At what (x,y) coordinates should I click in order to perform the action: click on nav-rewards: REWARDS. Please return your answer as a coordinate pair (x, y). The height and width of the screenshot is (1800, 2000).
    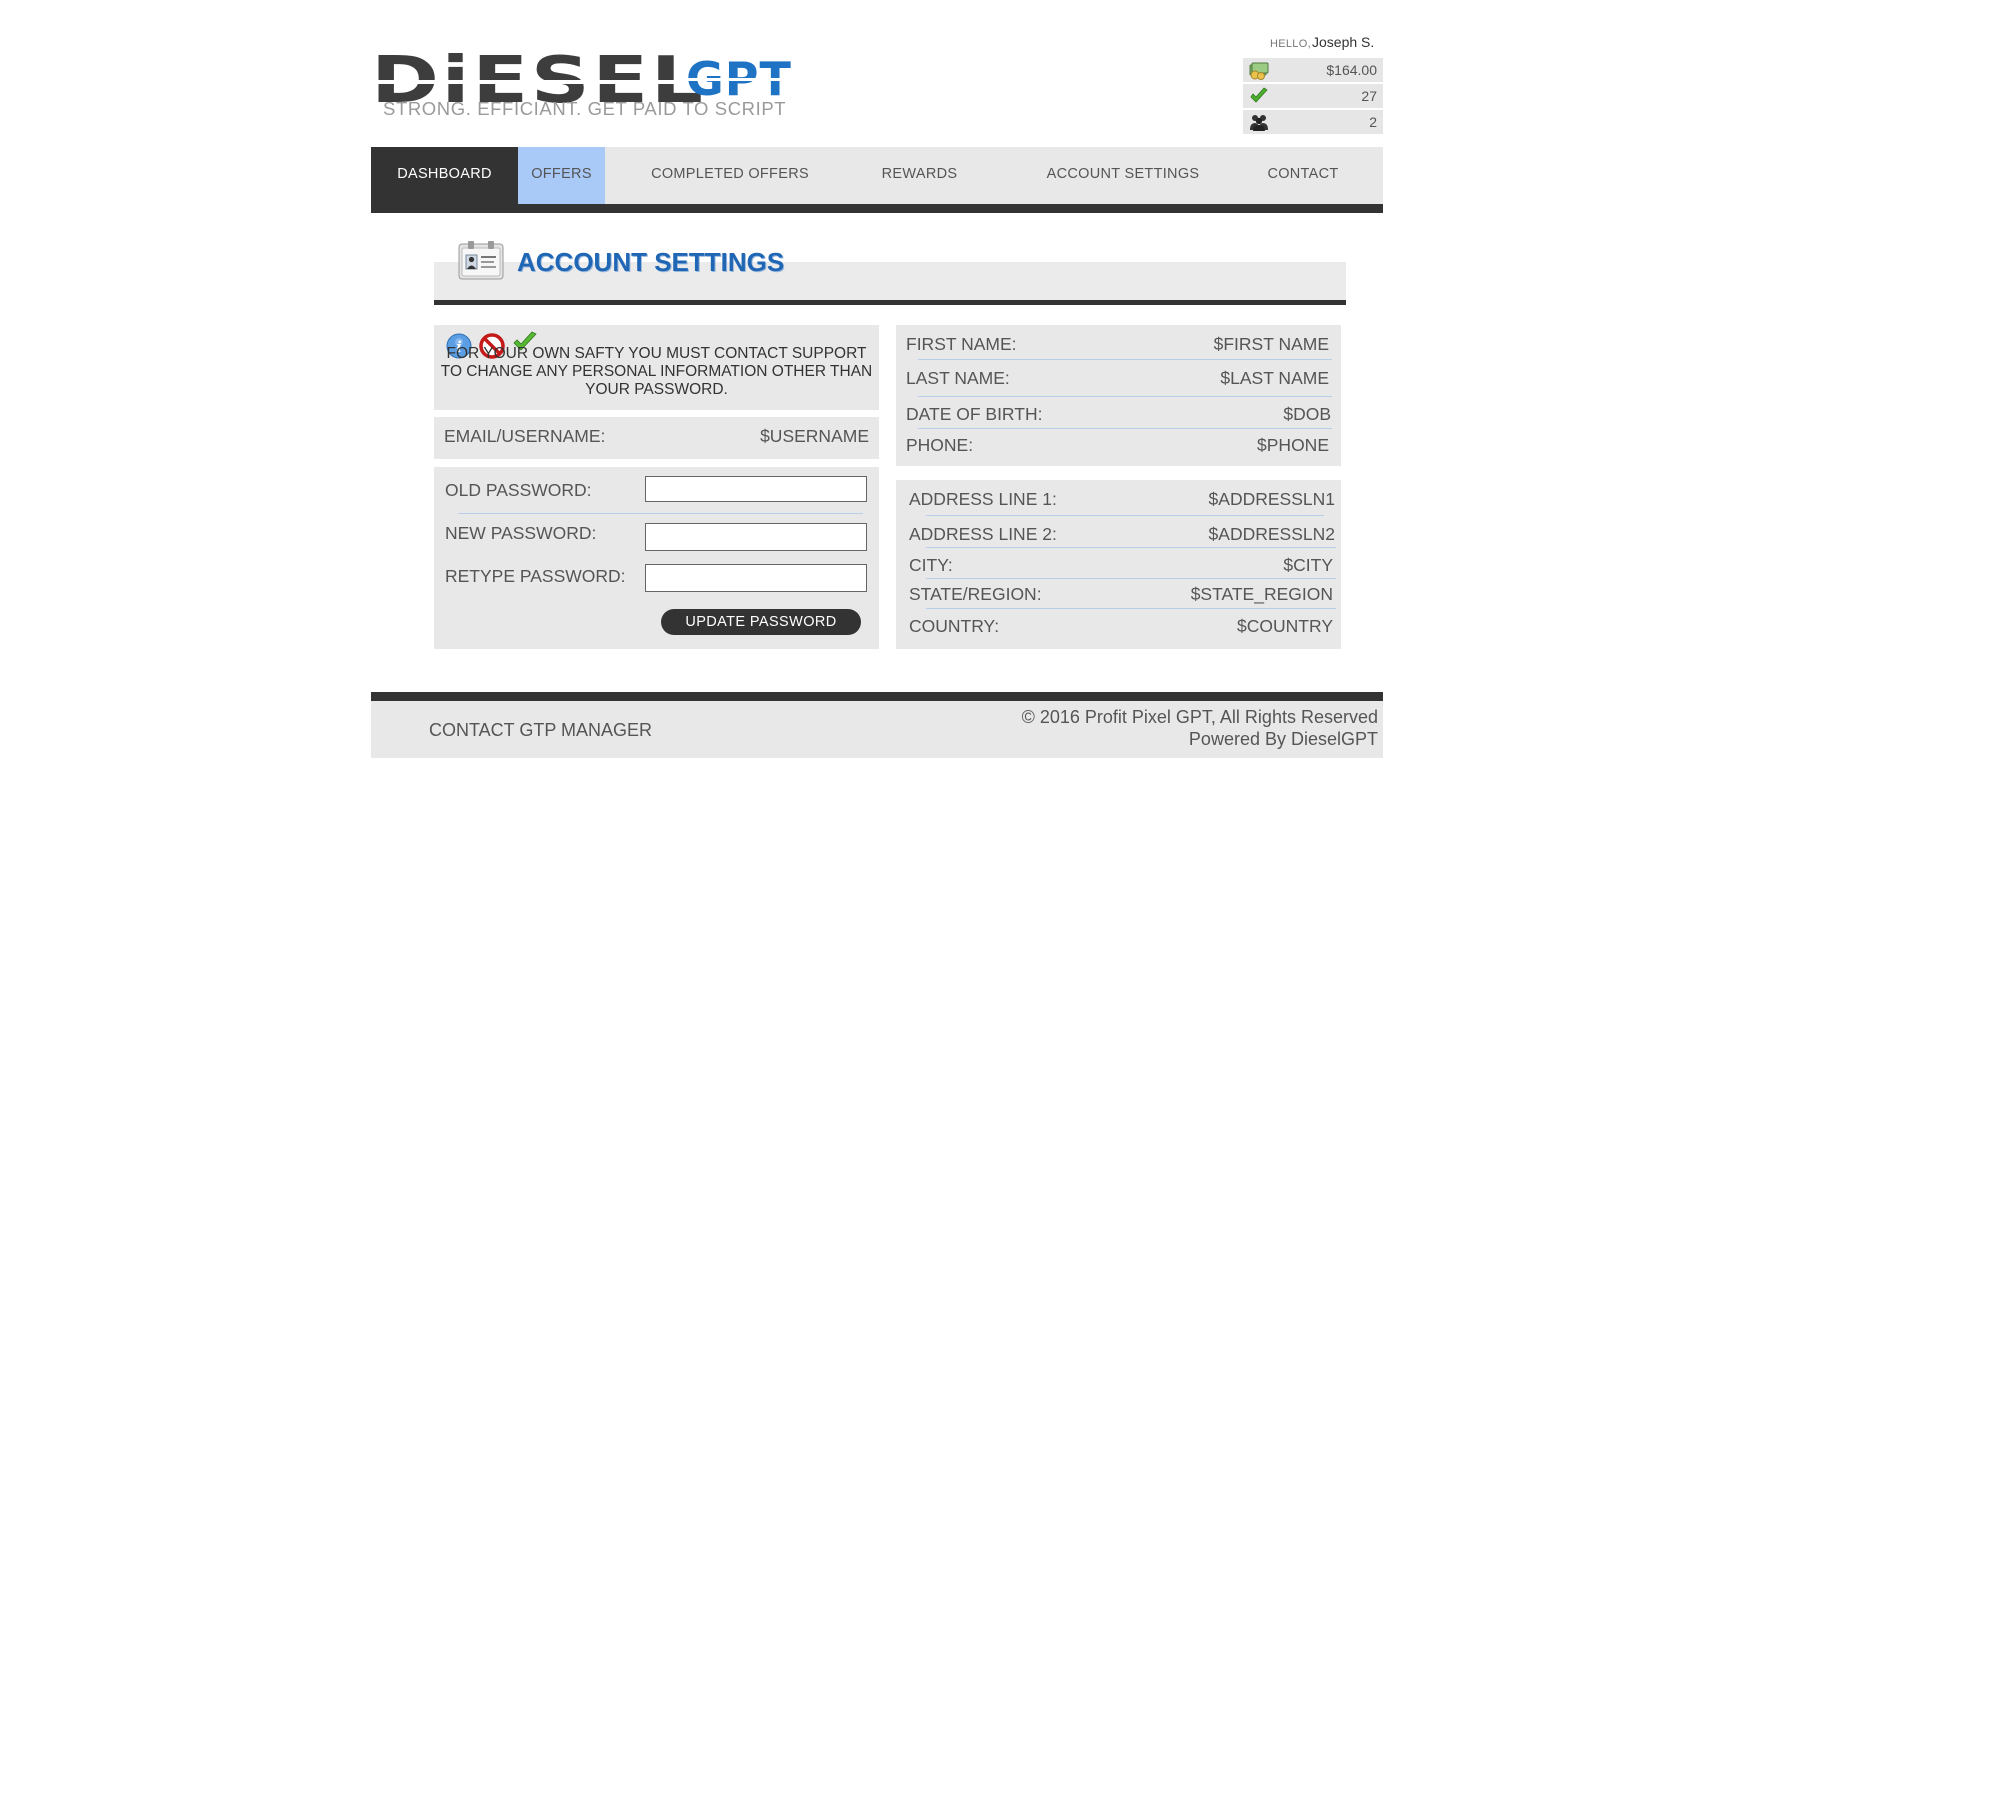
    Looking at the image, I should click on (919, 175).